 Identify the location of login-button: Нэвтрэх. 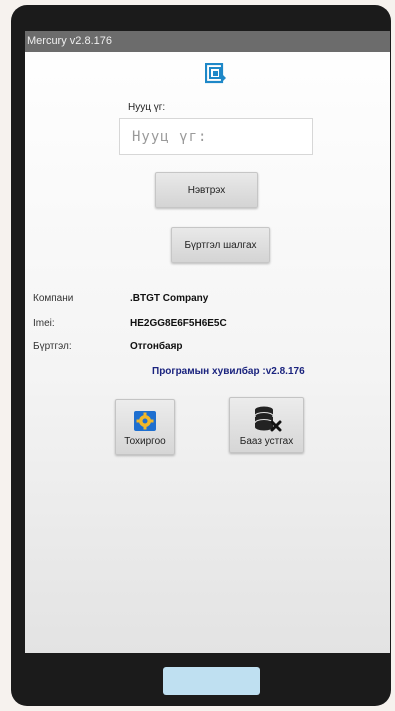
(206, 190).